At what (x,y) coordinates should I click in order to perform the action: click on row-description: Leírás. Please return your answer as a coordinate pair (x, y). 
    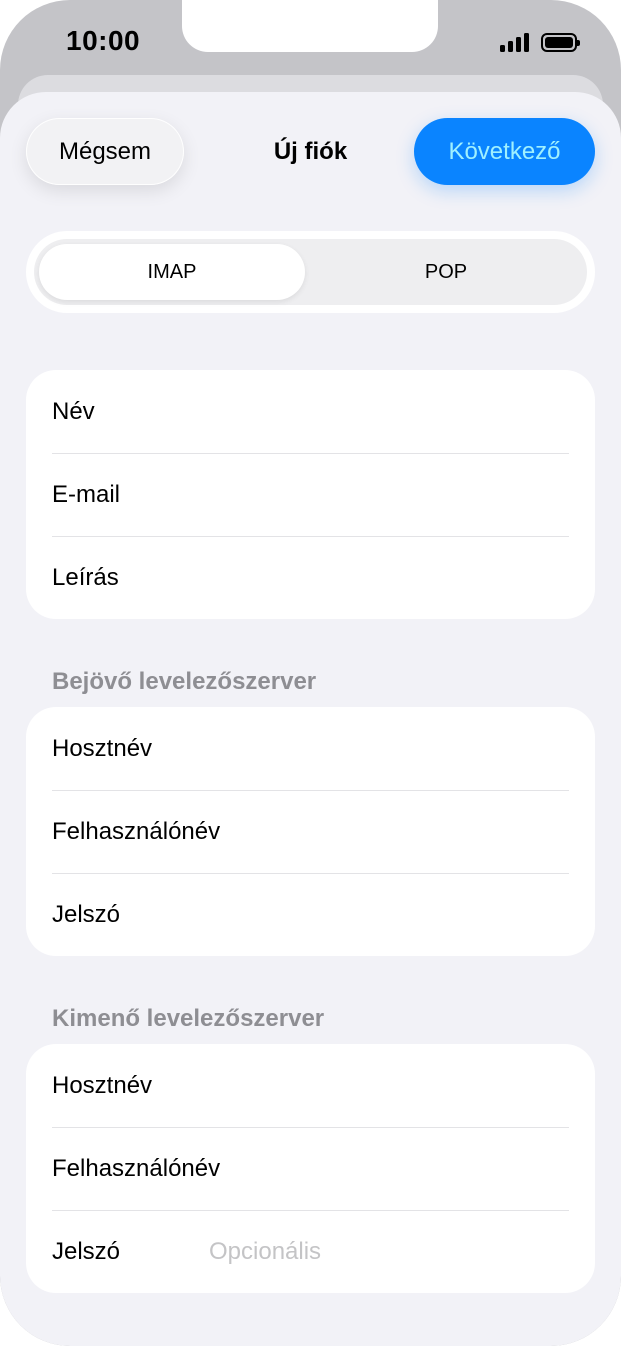
    Looking at the image, I should click on (310, 577).